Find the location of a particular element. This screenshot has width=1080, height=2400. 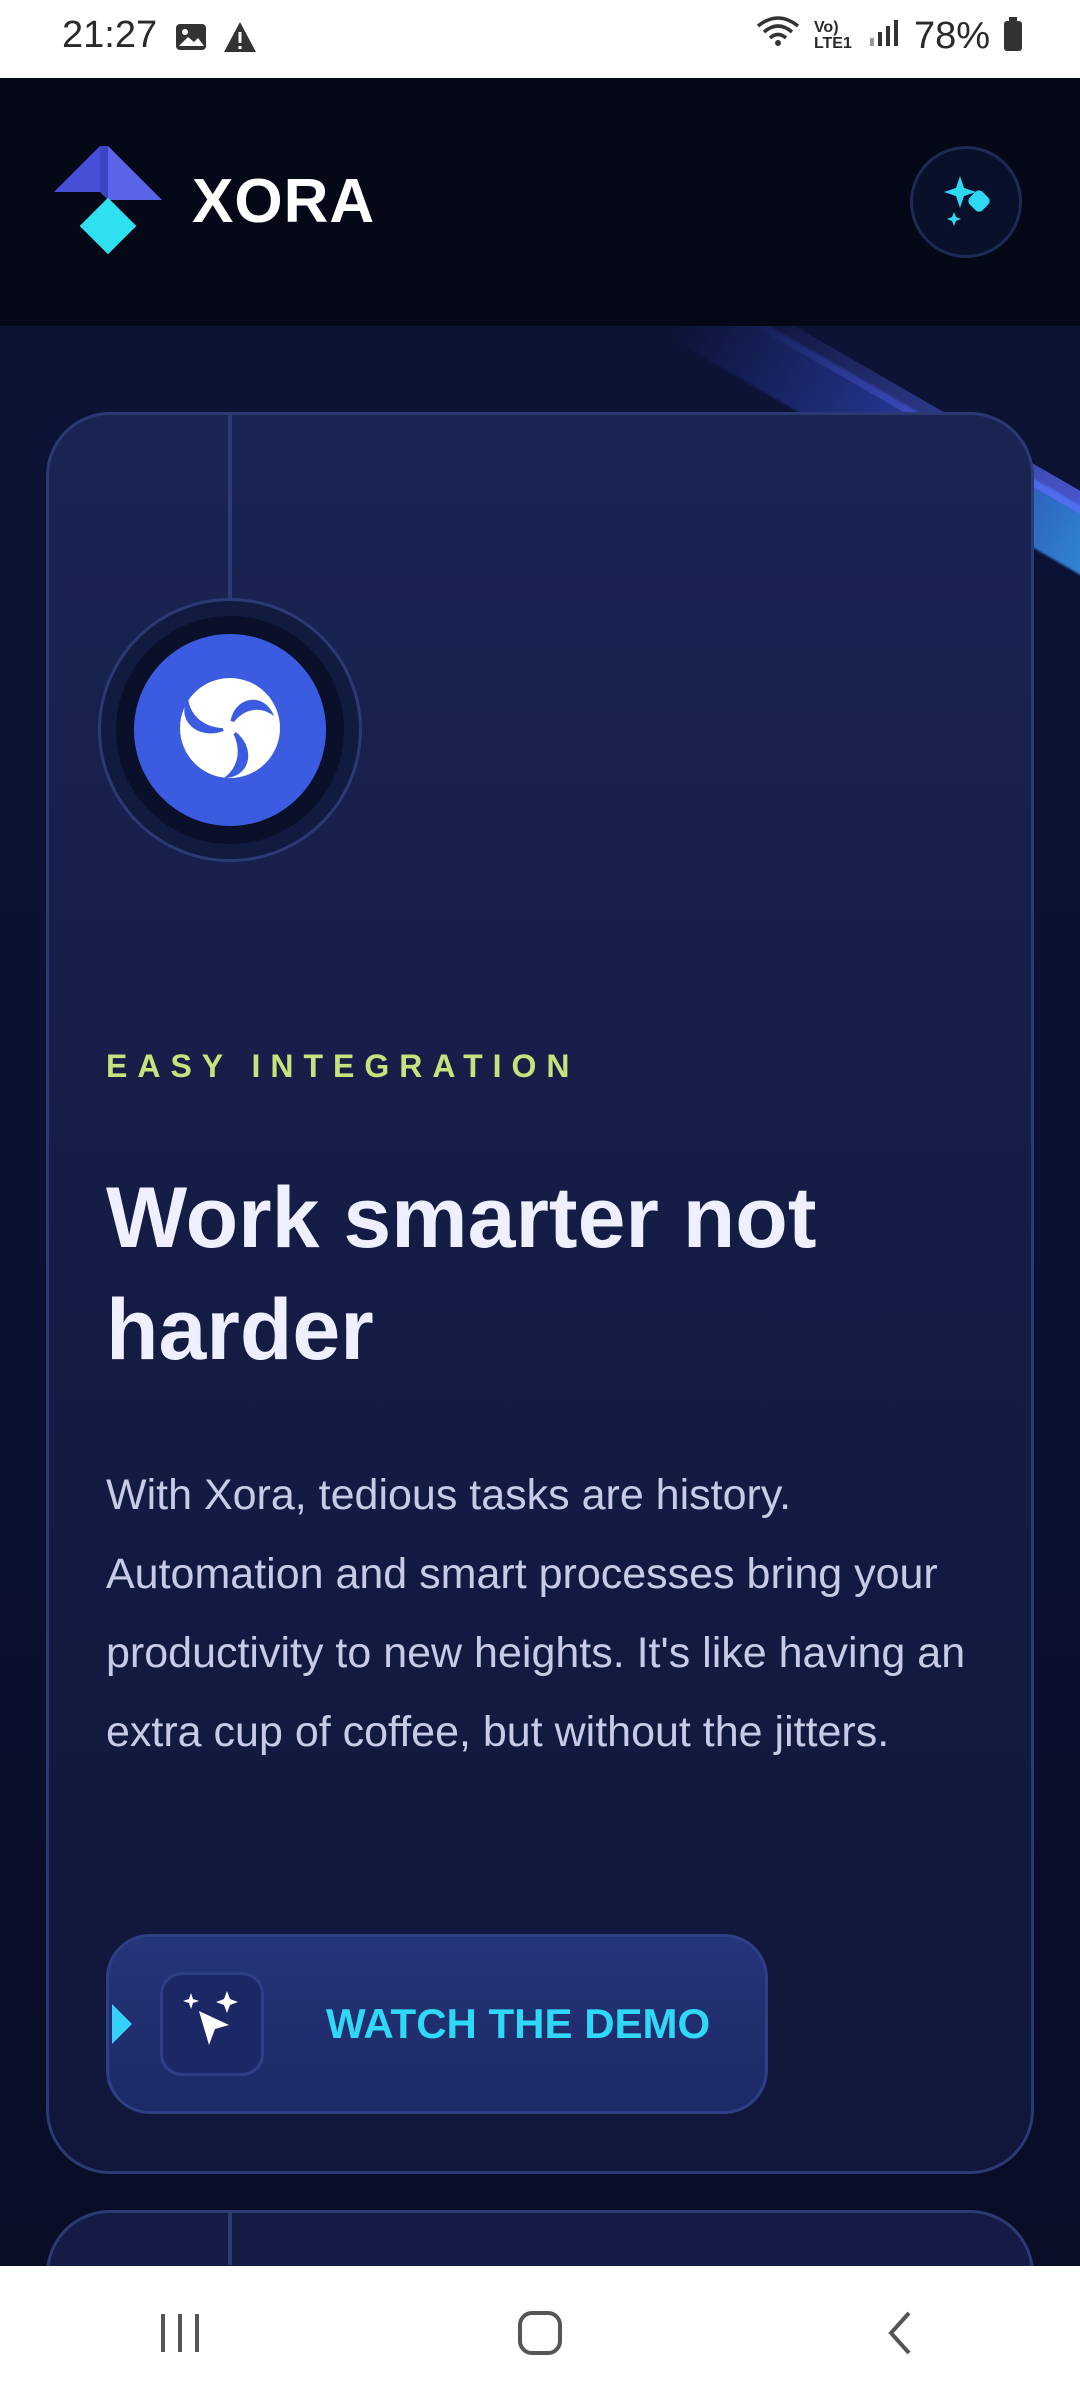

status-bar: 21:27 Vo) LTE1 78% is located at coordinates (540, 39).